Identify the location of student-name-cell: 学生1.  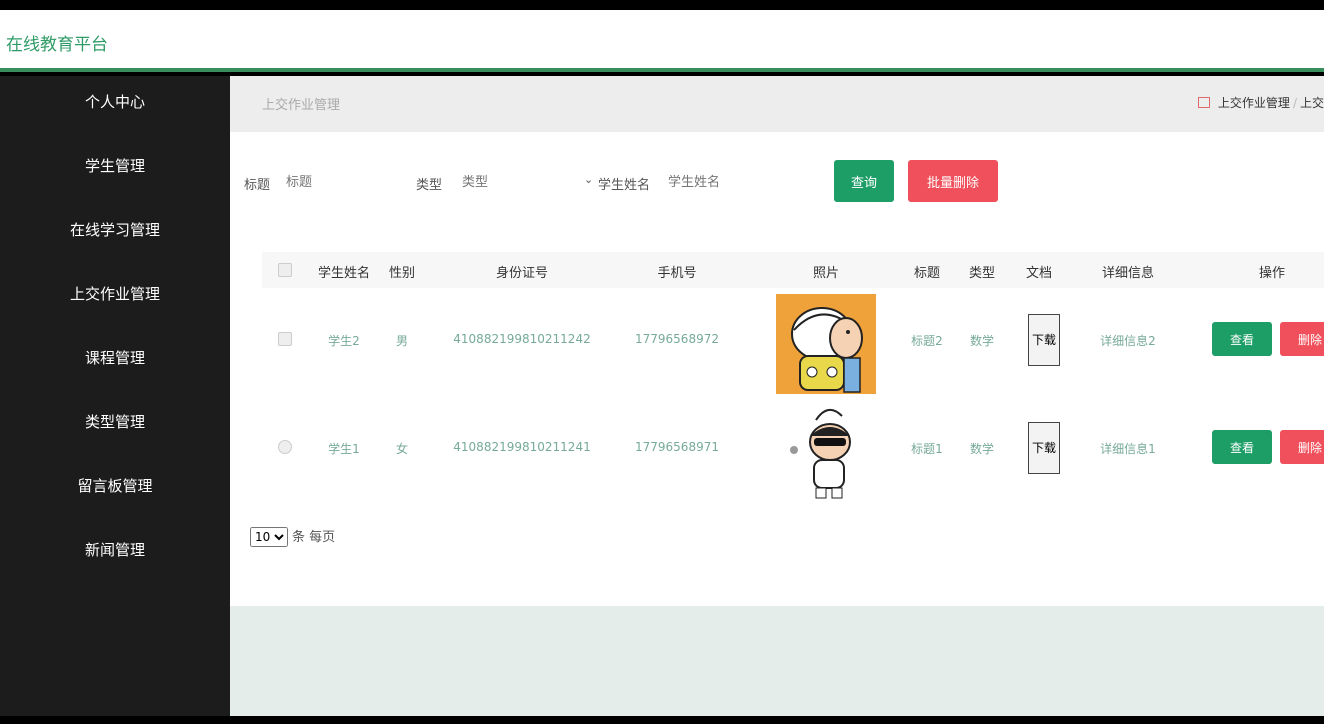
(344, 449).